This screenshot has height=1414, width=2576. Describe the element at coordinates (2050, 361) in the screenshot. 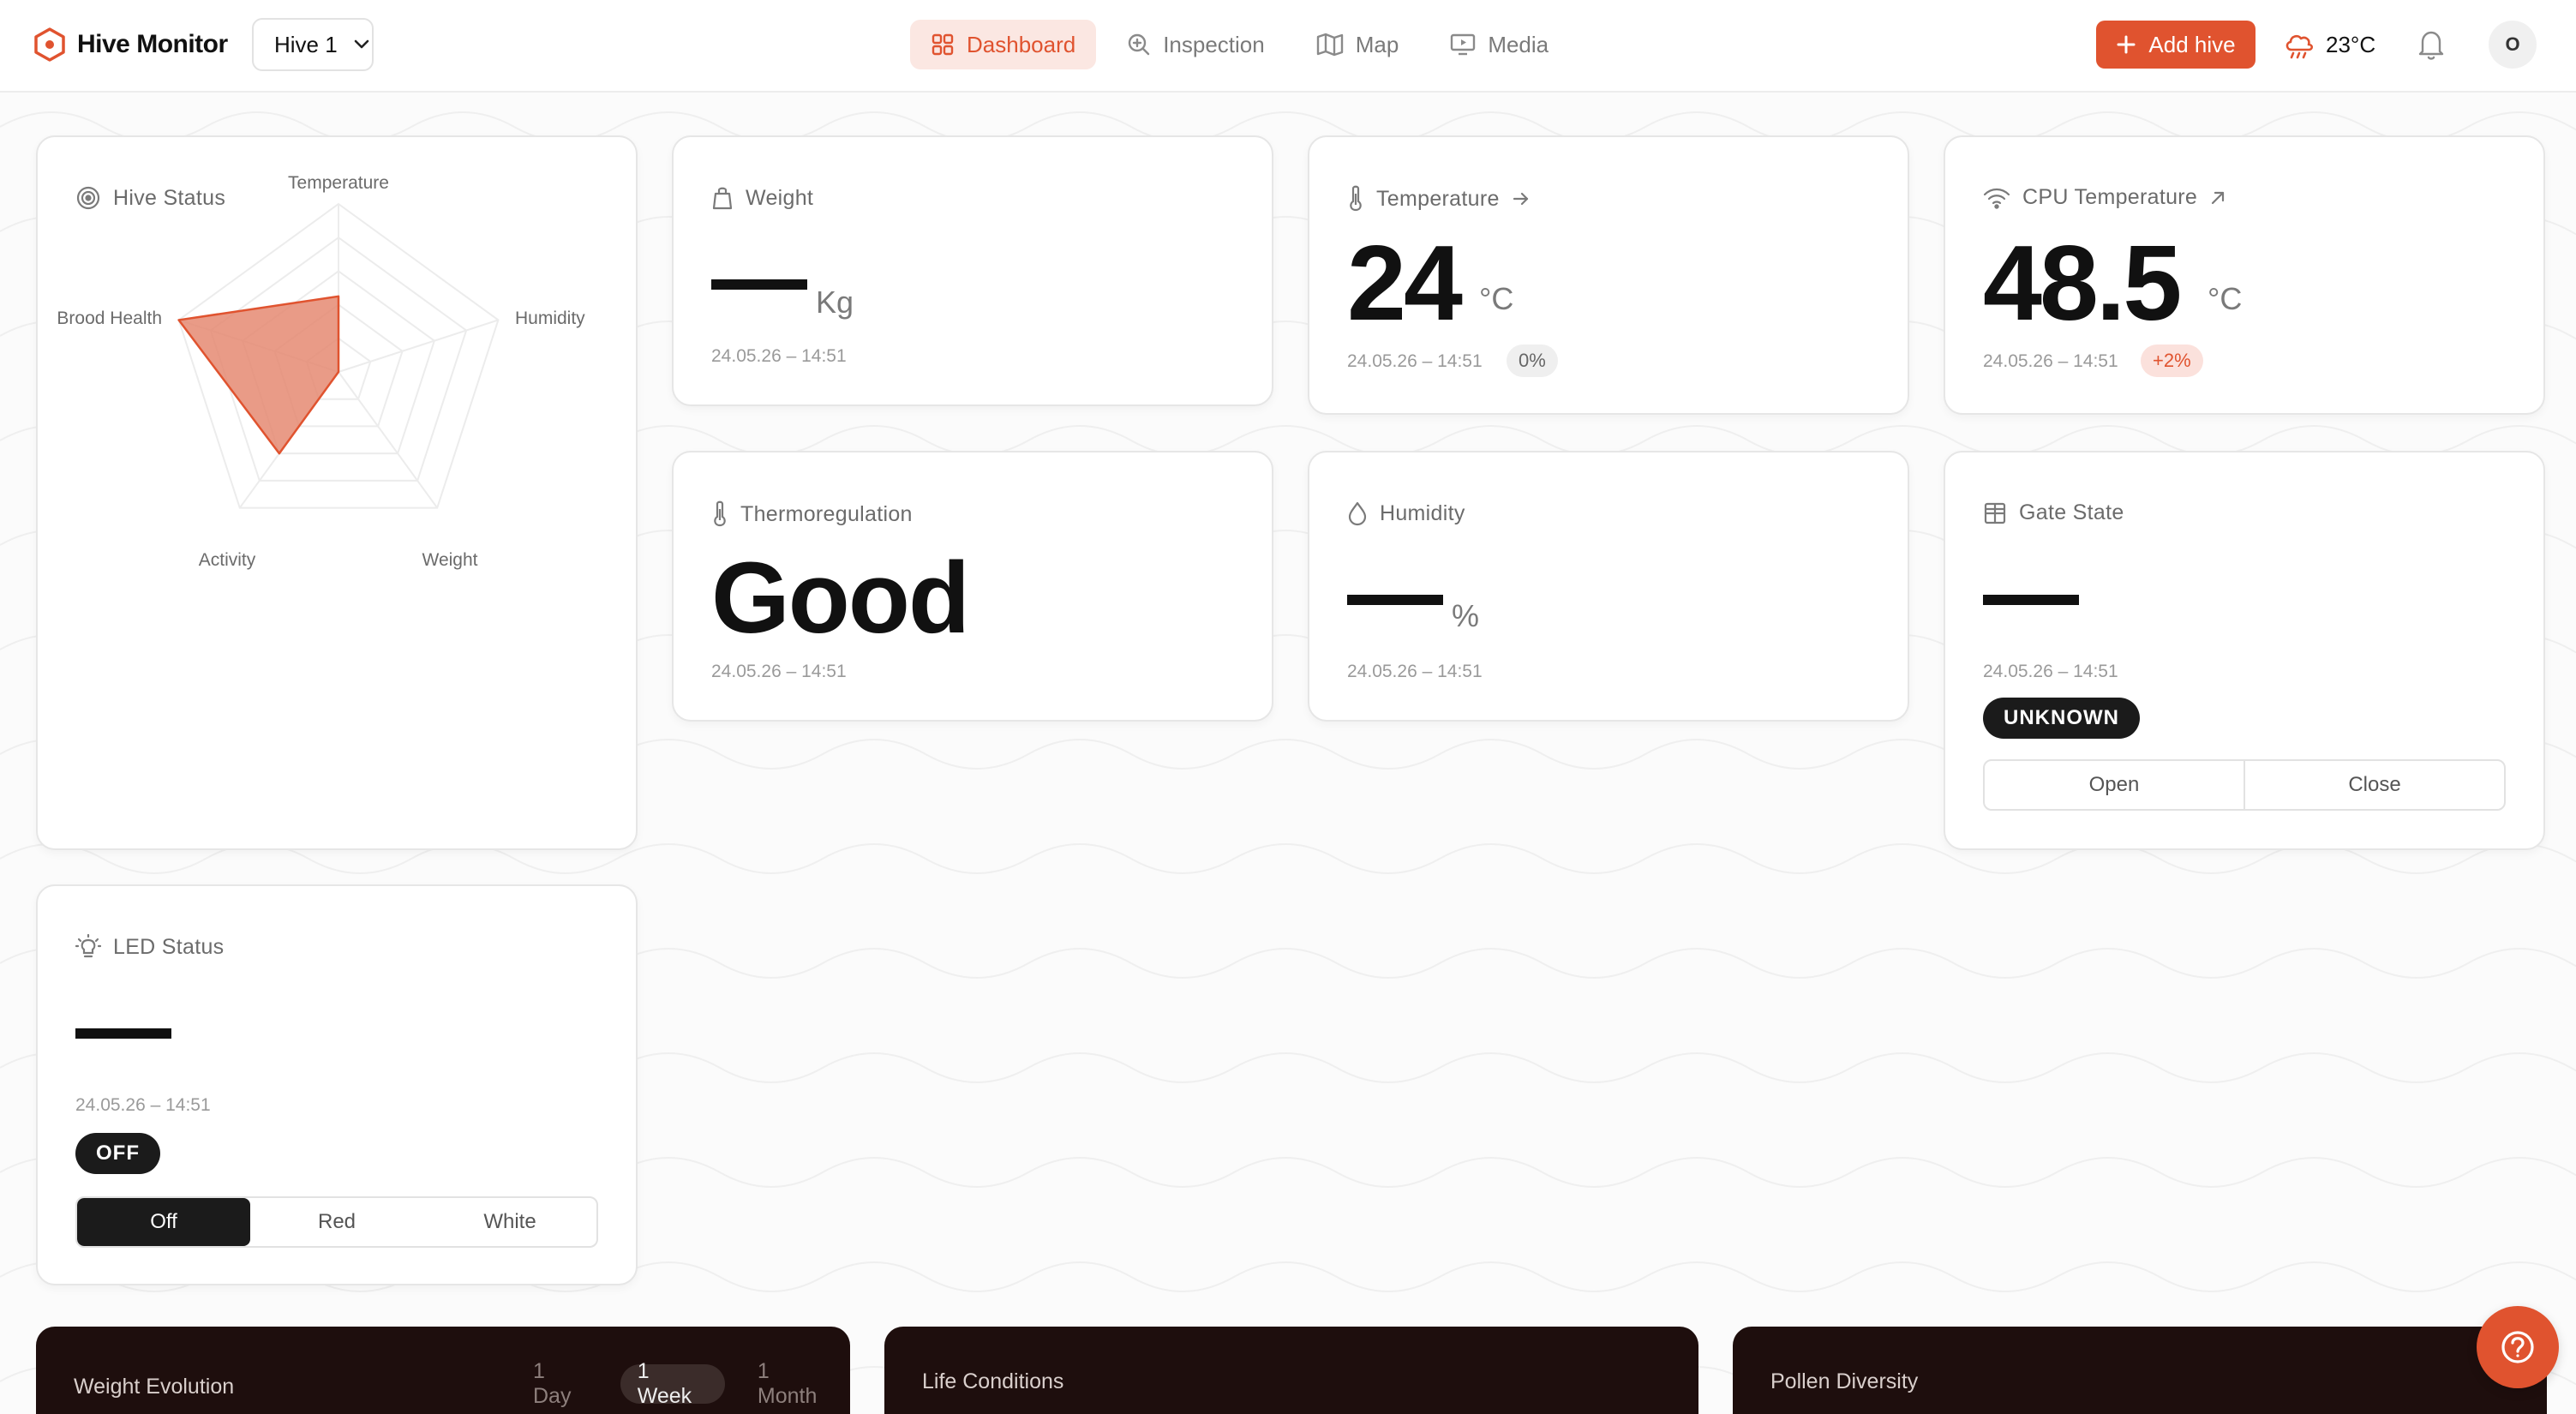

I see `cpu-temperature-timestamp: 24.05.26 – 14:51` at that location.